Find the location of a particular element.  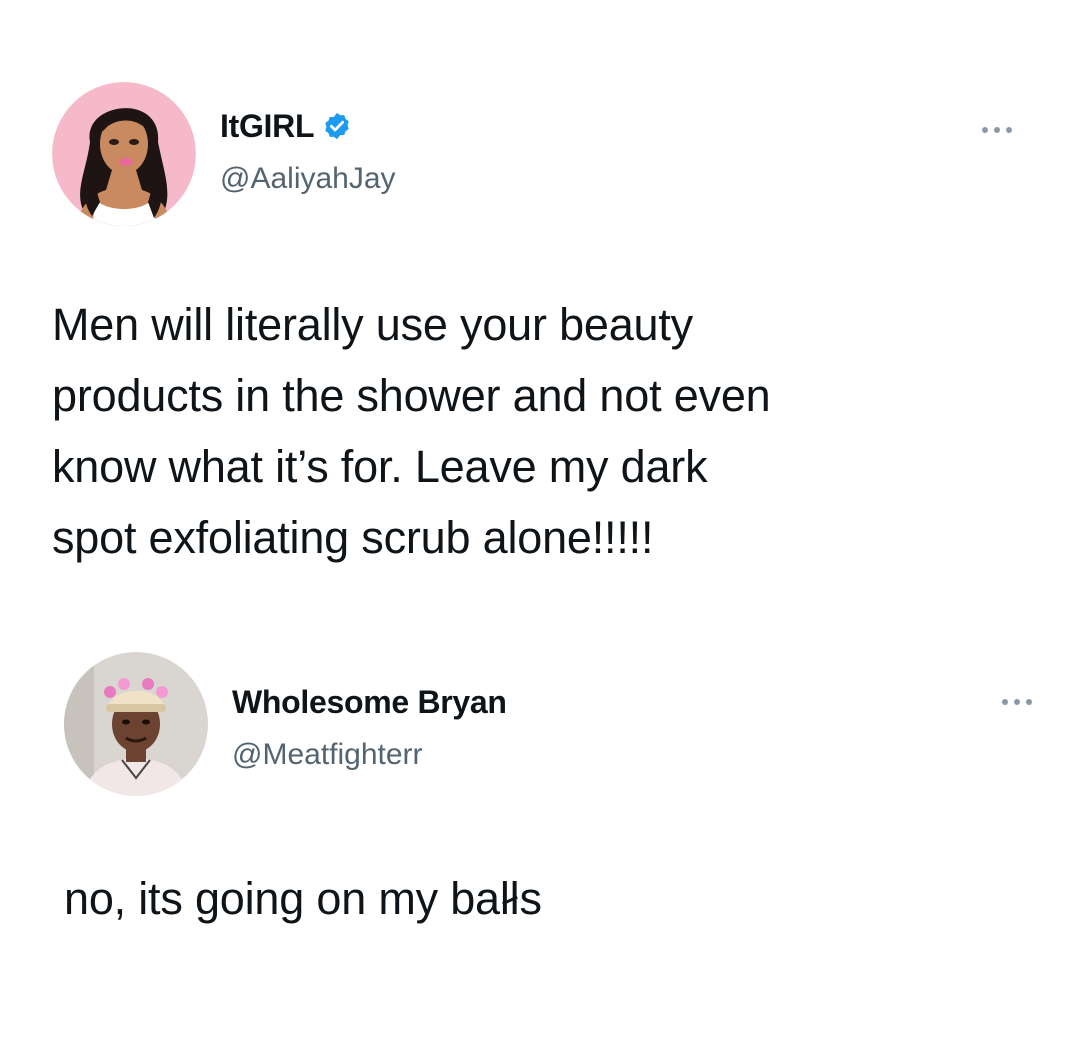

avatar-wholesome-bryan is located at coordinates (136, 724).